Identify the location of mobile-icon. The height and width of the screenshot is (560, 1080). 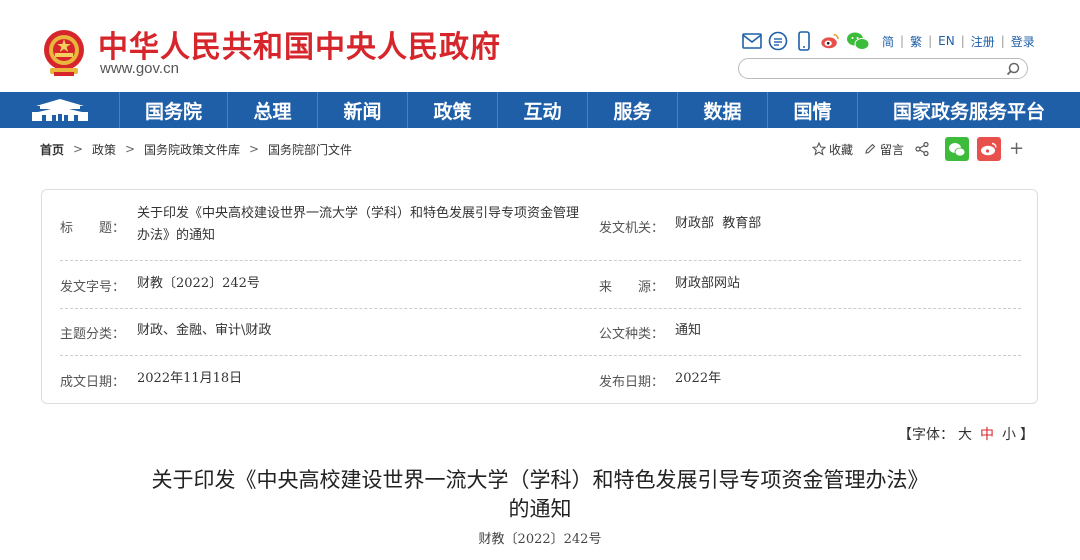
(804, 41).